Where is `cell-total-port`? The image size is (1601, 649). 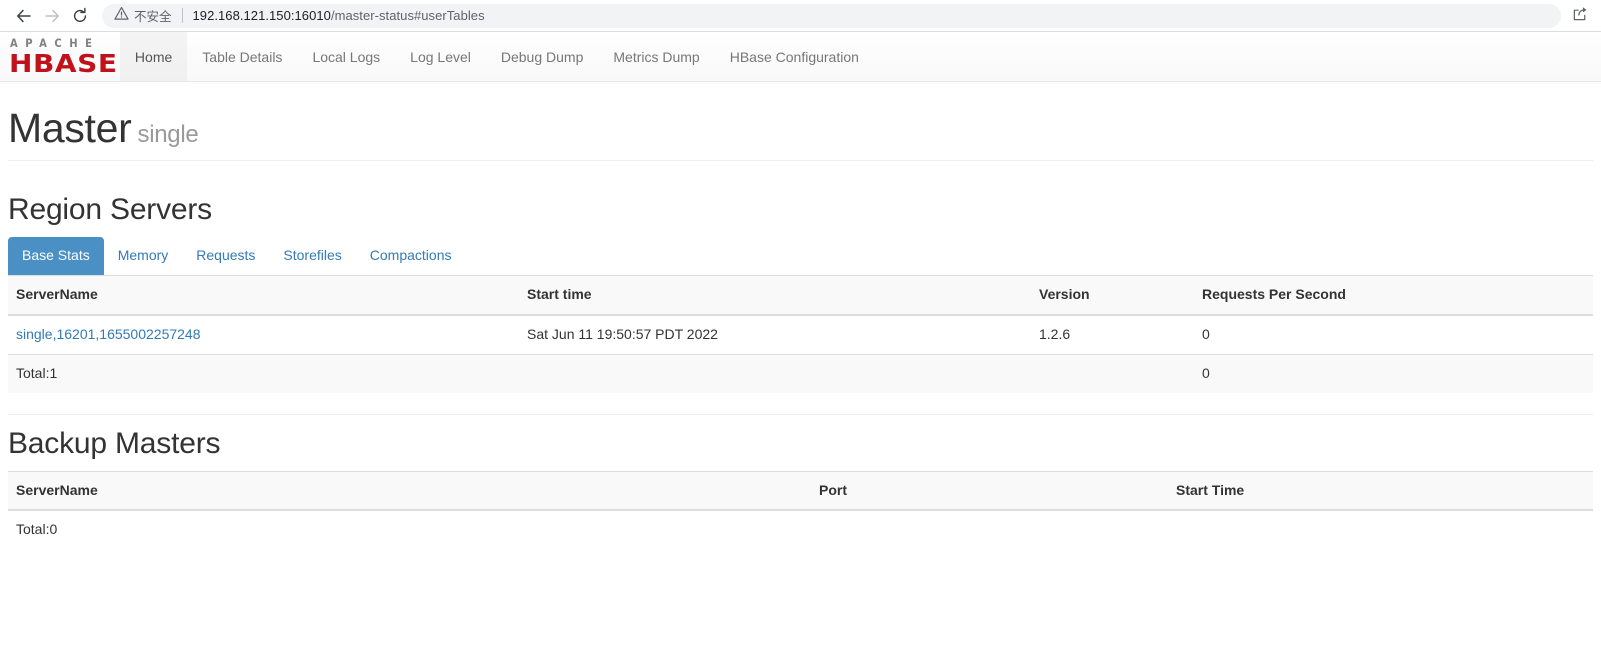
cell-total-port is located at coordinates (989, 529).